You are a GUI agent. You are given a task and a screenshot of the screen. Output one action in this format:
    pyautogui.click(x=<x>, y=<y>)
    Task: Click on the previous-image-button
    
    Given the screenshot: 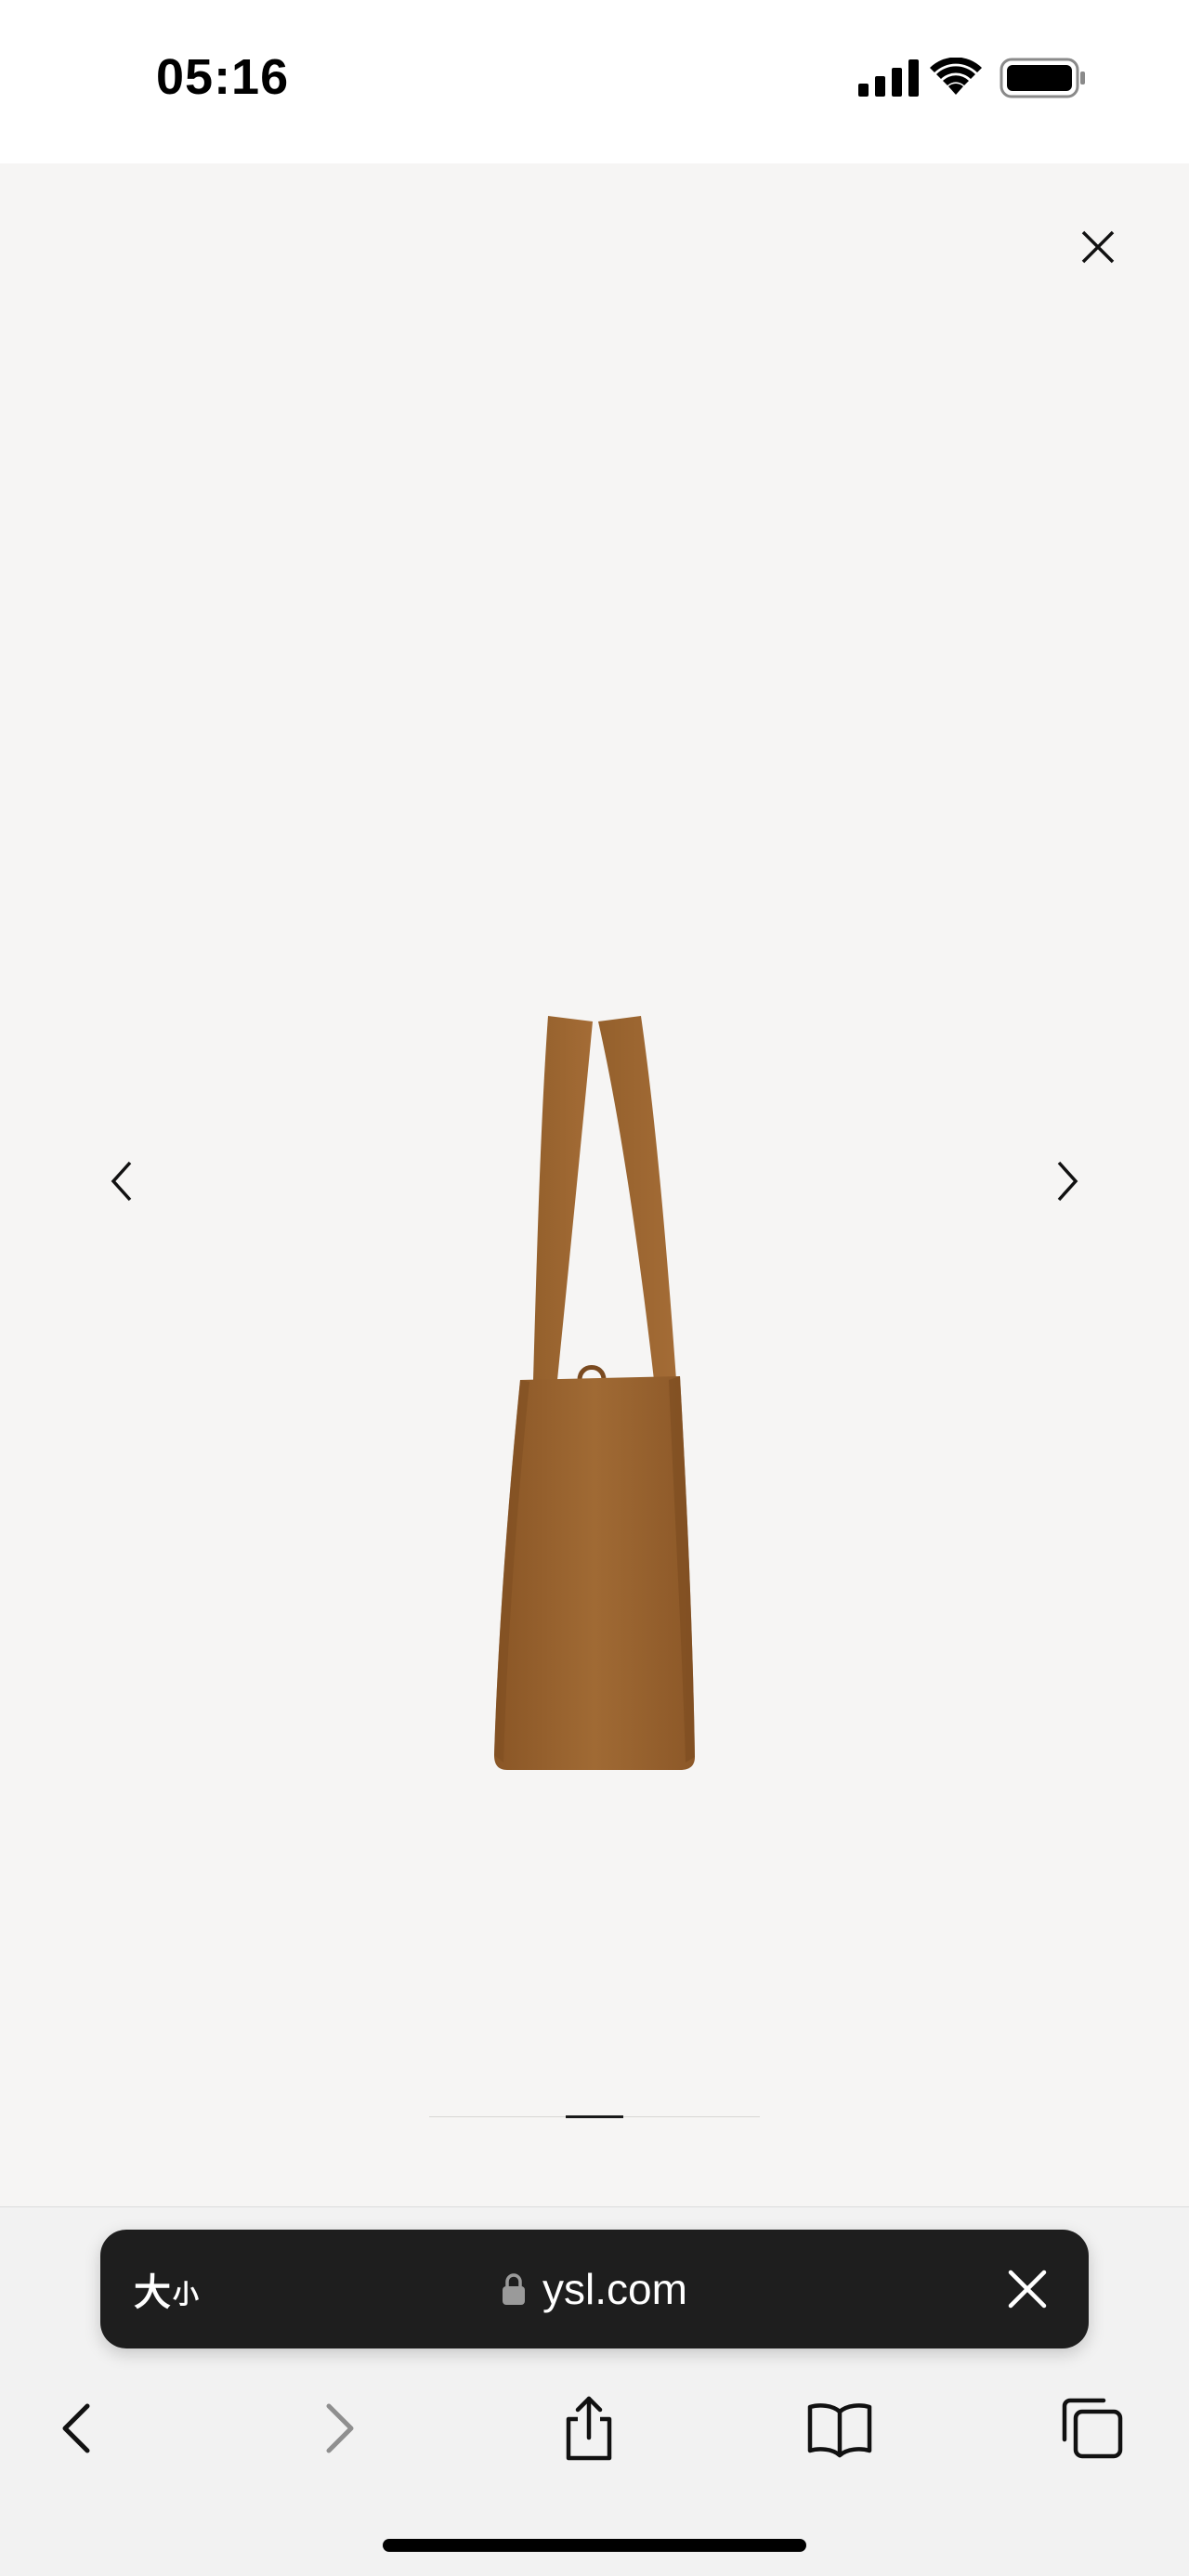 What is the action you would take?
    pyautogui.click(x=122, y=1181)
    